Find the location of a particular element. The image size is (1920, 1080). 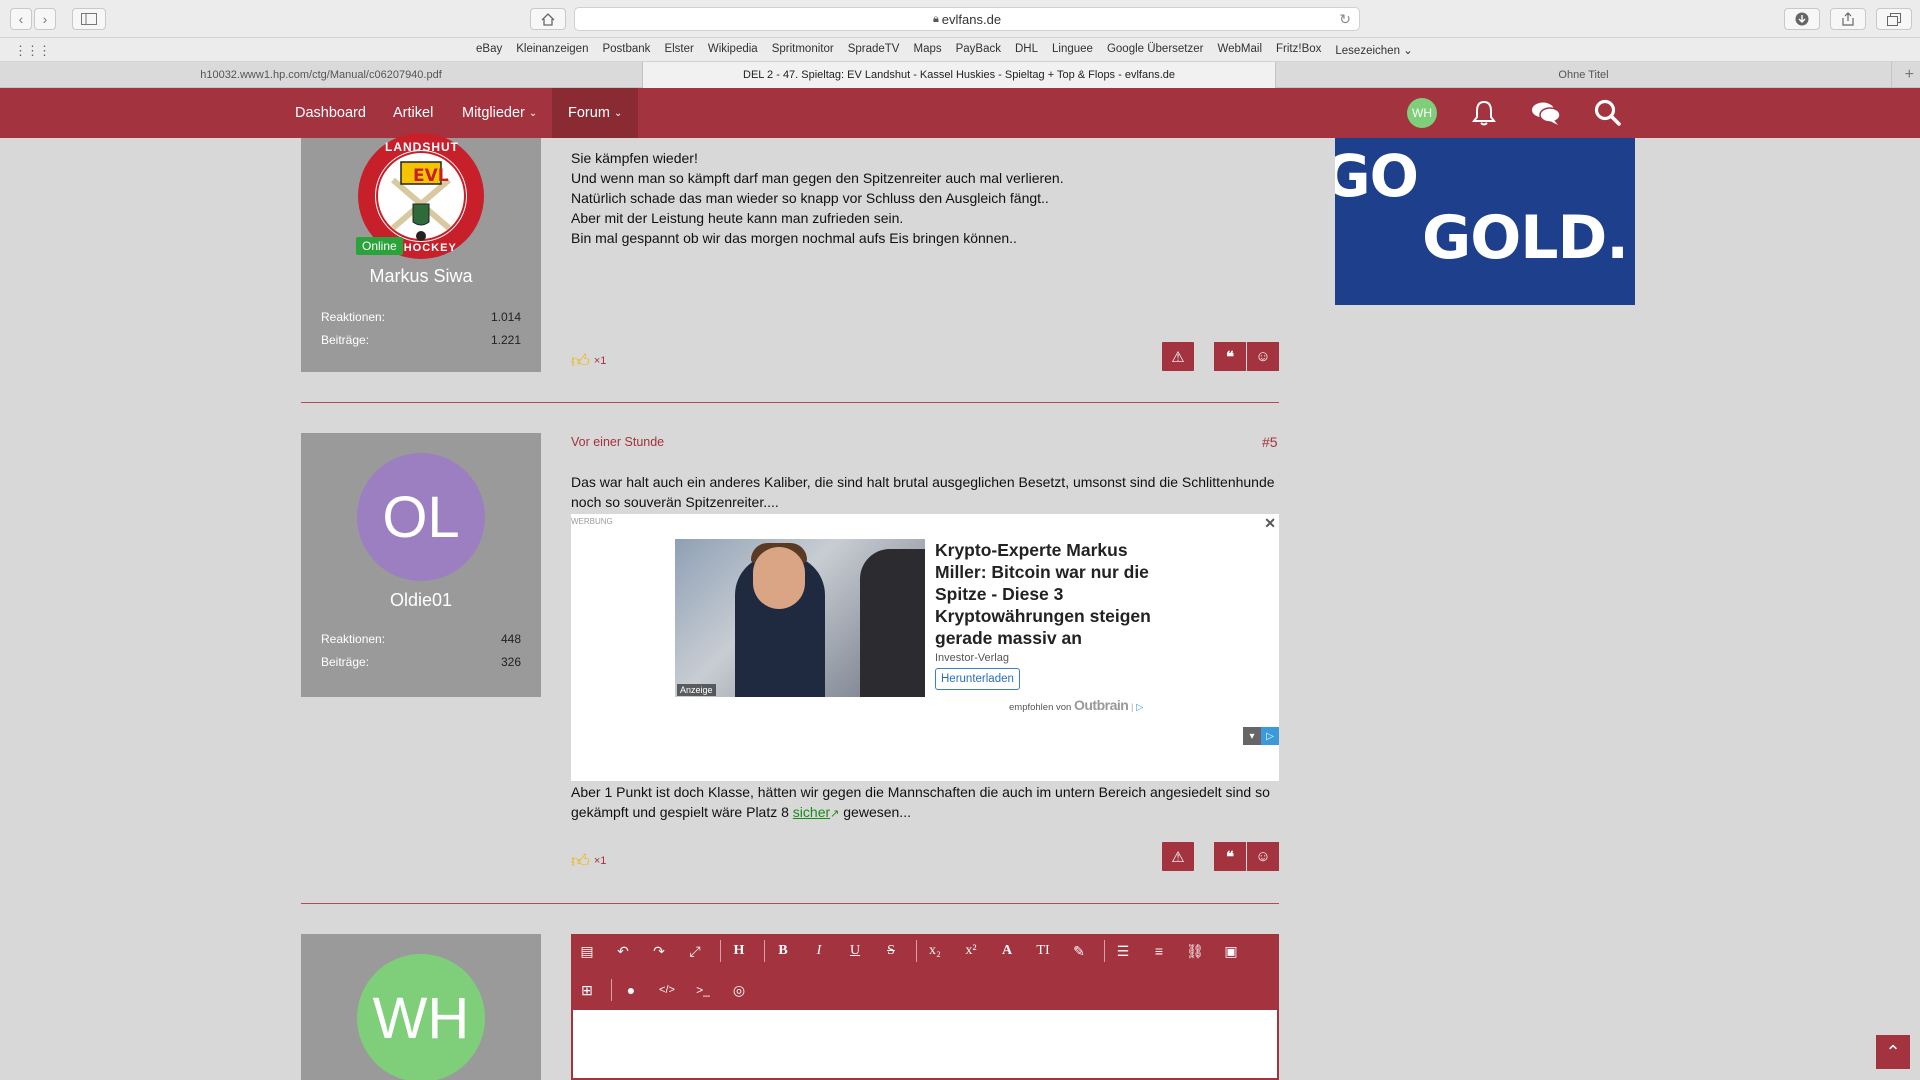

post2-username: Oldie01 is located at coordinates (421, 600).